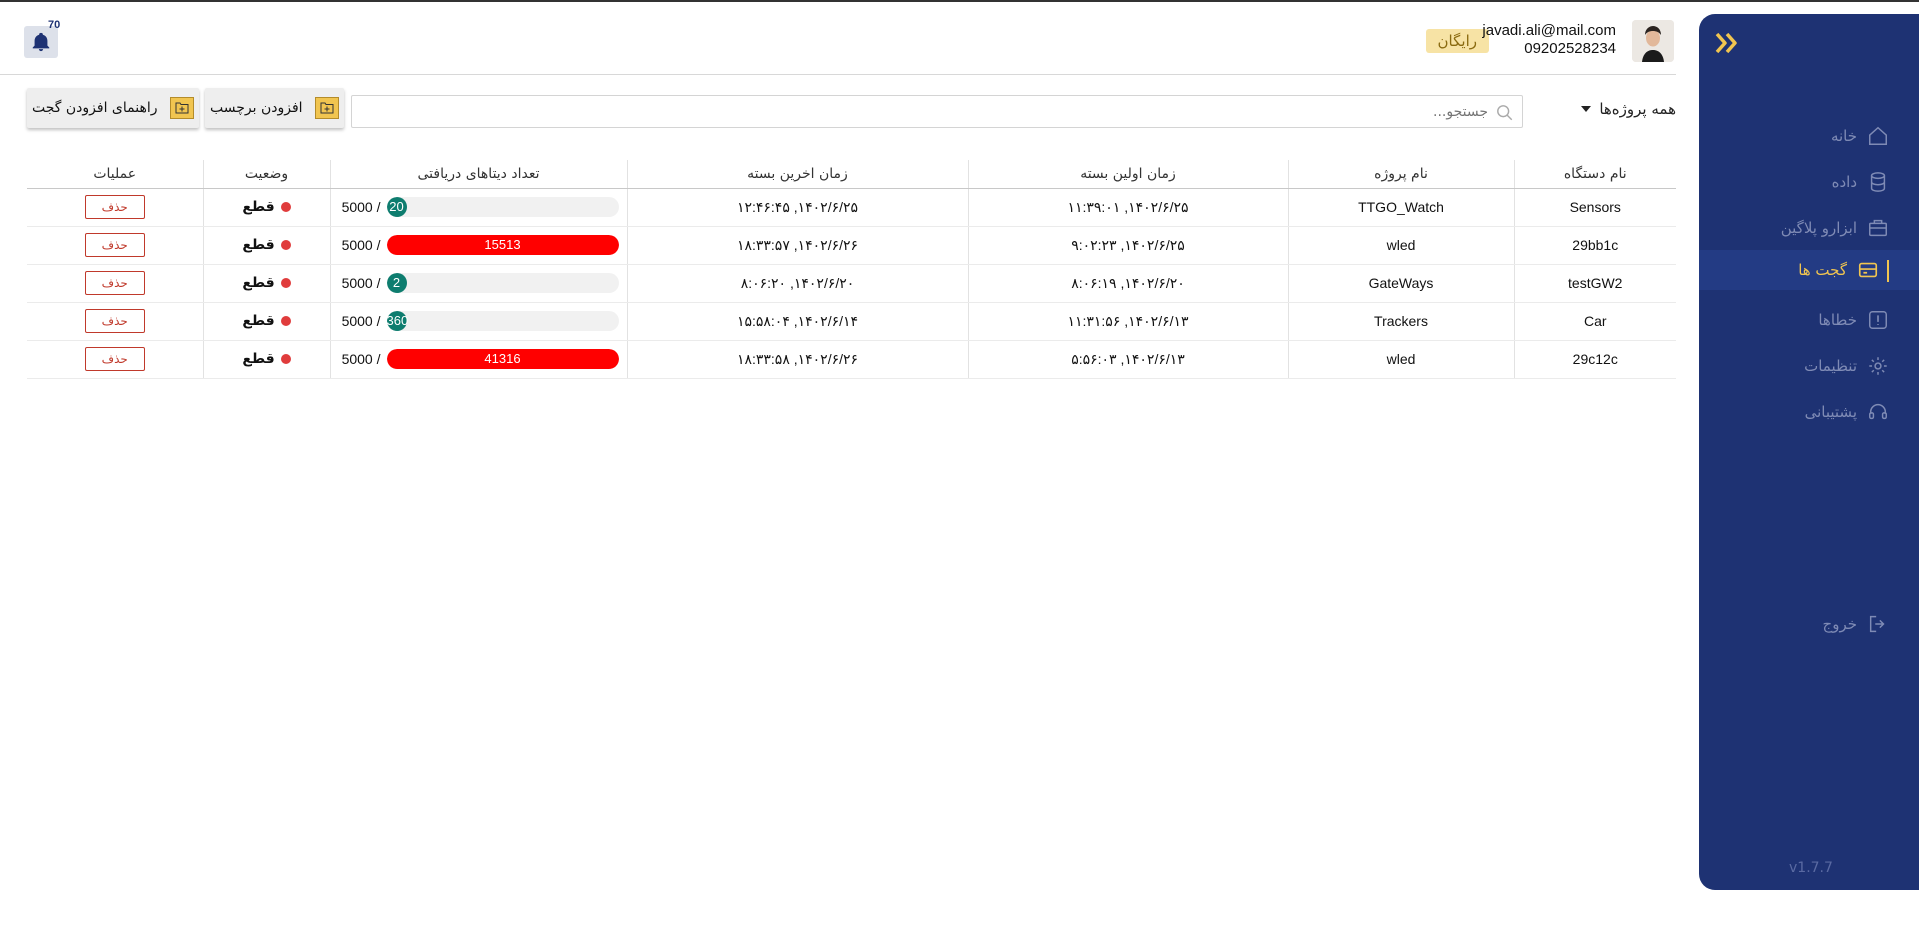 This screenshot has width=1919, height=926. I want to click on sidebar-item-settings: تنظیمات, so click(1846, 366).